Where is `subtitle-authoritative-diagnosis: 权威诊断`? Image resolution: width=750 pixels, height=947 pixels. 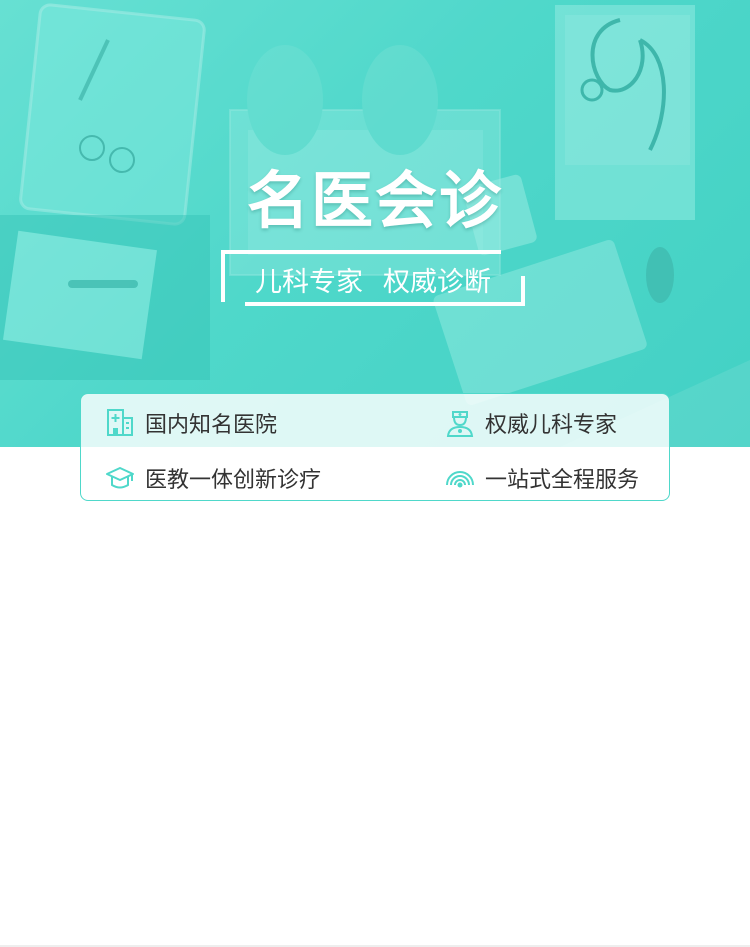
subtitle-authoritative-diagnosis: 权威诊断 is located at coordinates (437, 282).